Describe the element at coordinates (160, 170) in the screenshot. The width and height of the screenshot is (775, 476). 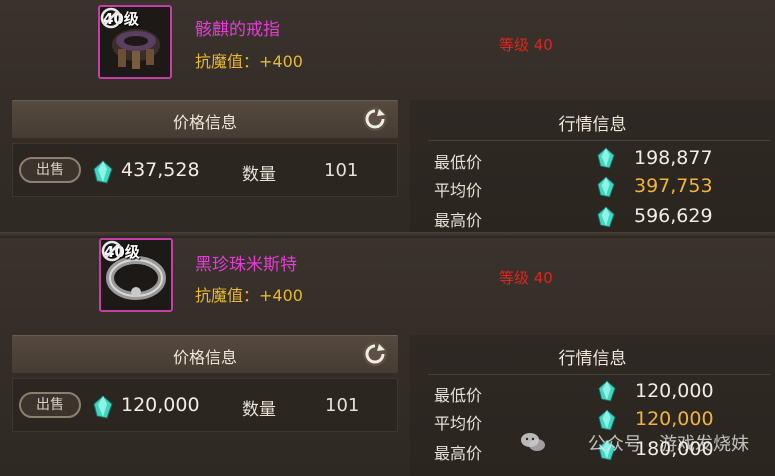
I see `sell-price: 437,528` at that location.